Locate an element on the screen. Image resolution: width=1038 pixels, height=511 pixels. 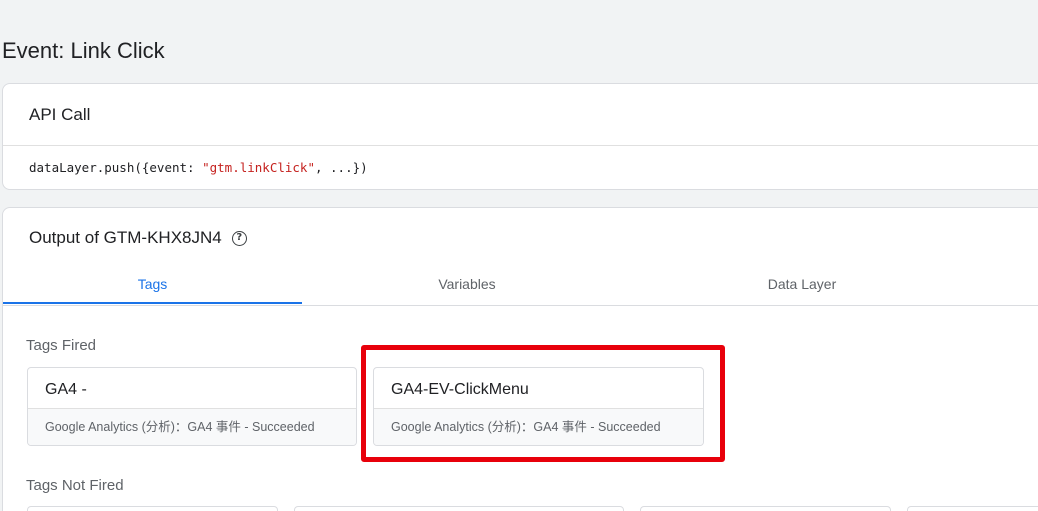
output-title-text: Output of GTM-KHX8JN4 is located at coordinates (125, 237).